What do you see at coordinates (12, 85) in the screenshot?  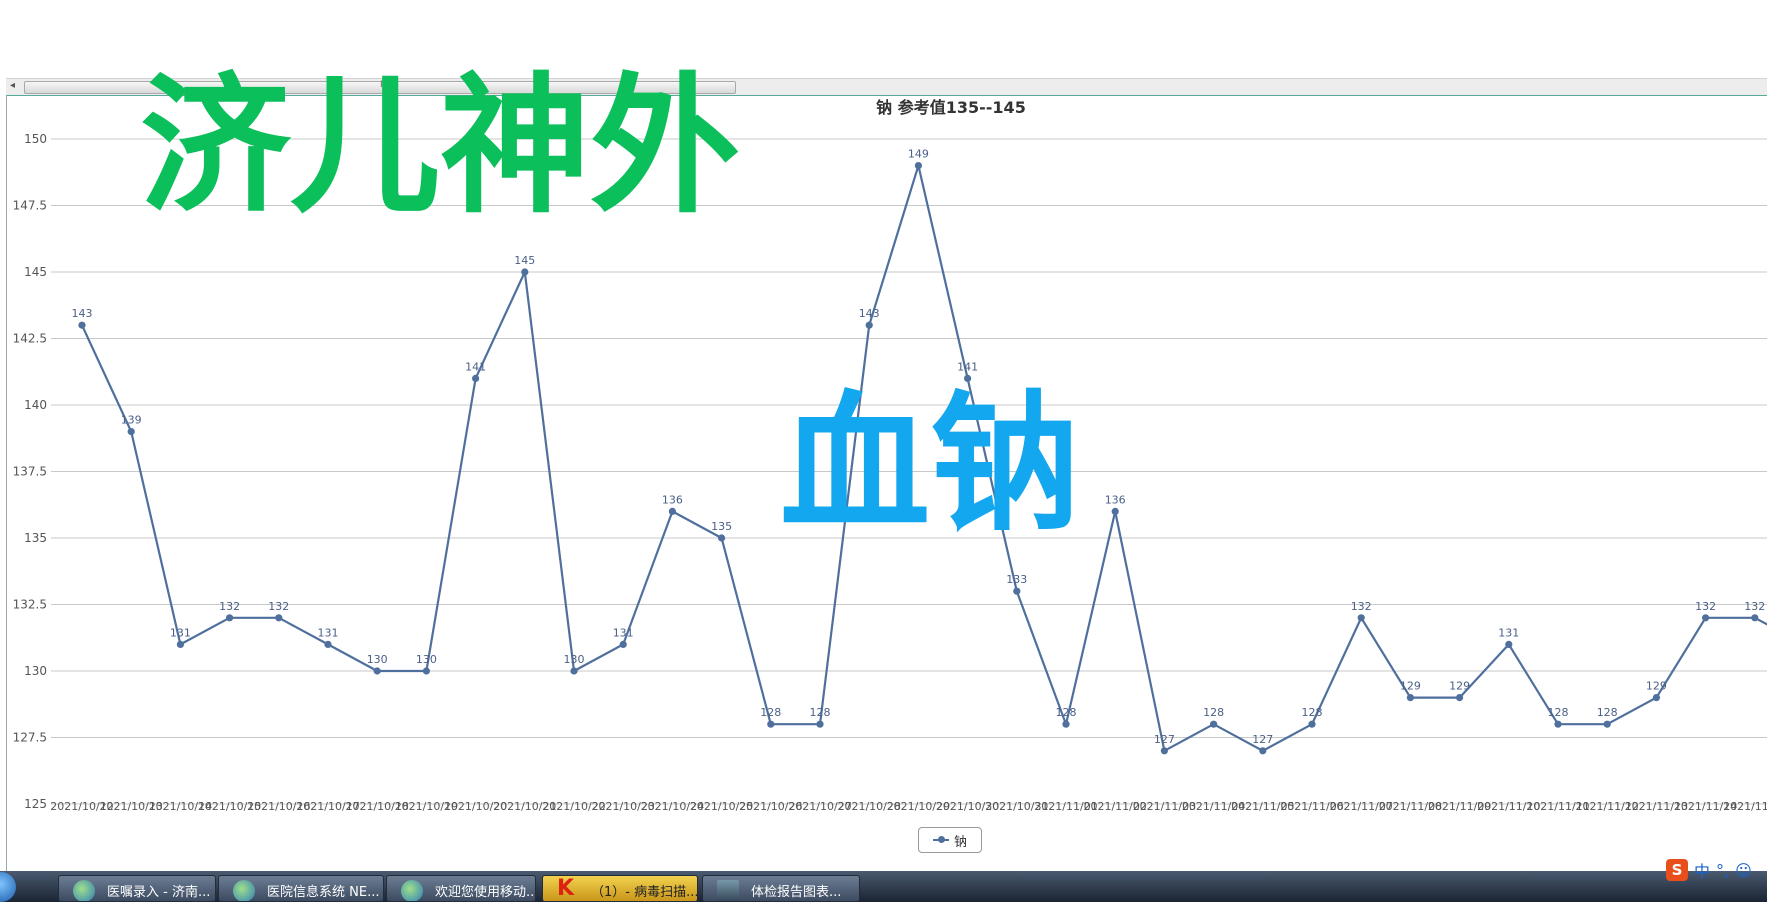 I see `scroll-left-arrow-icon: ◂` at bounding box center [12, 85].